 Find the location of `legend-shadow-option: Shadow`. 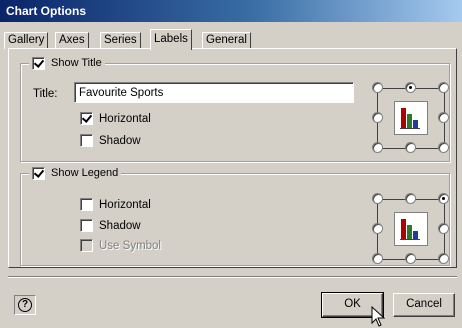

legend-shadow-option: Shadow is located at coordinates (110, 225).